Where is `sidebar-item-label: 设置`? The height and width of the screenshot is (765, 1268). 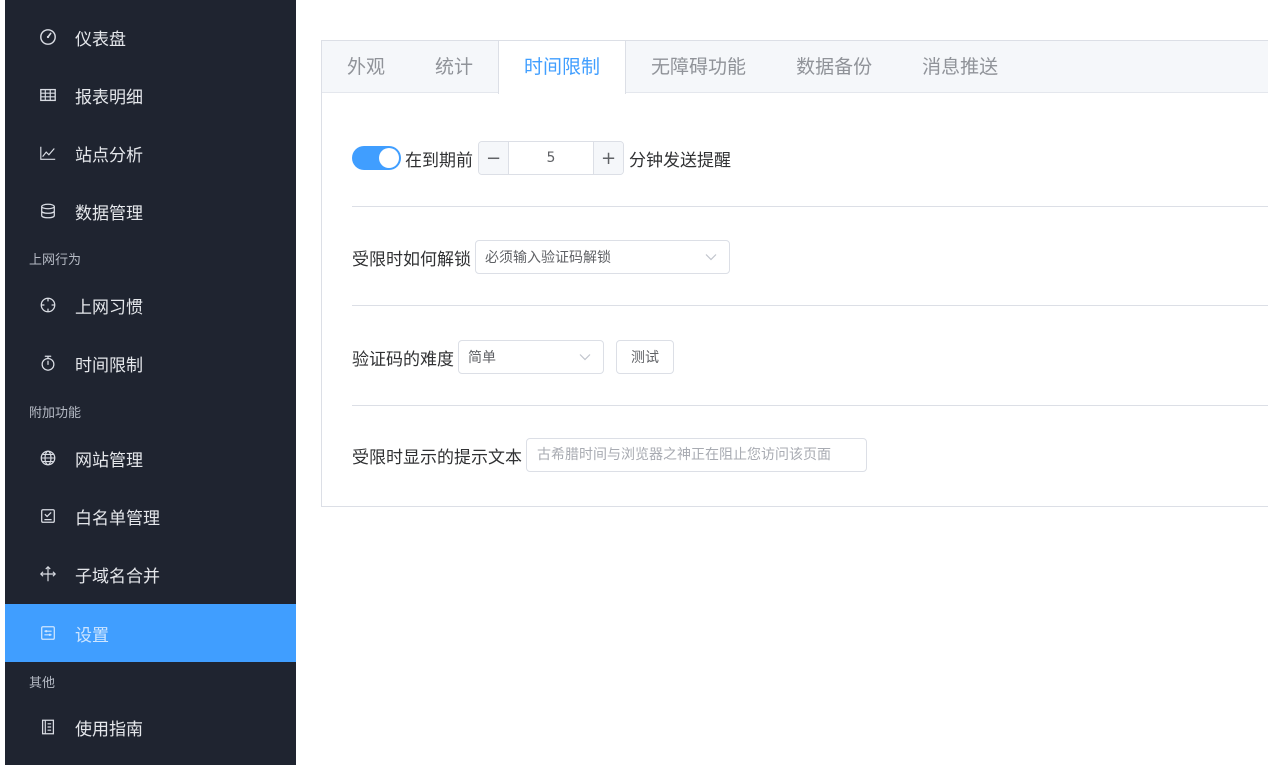 sidebar-item-label: 设置 is located at coordinates (92, 635).